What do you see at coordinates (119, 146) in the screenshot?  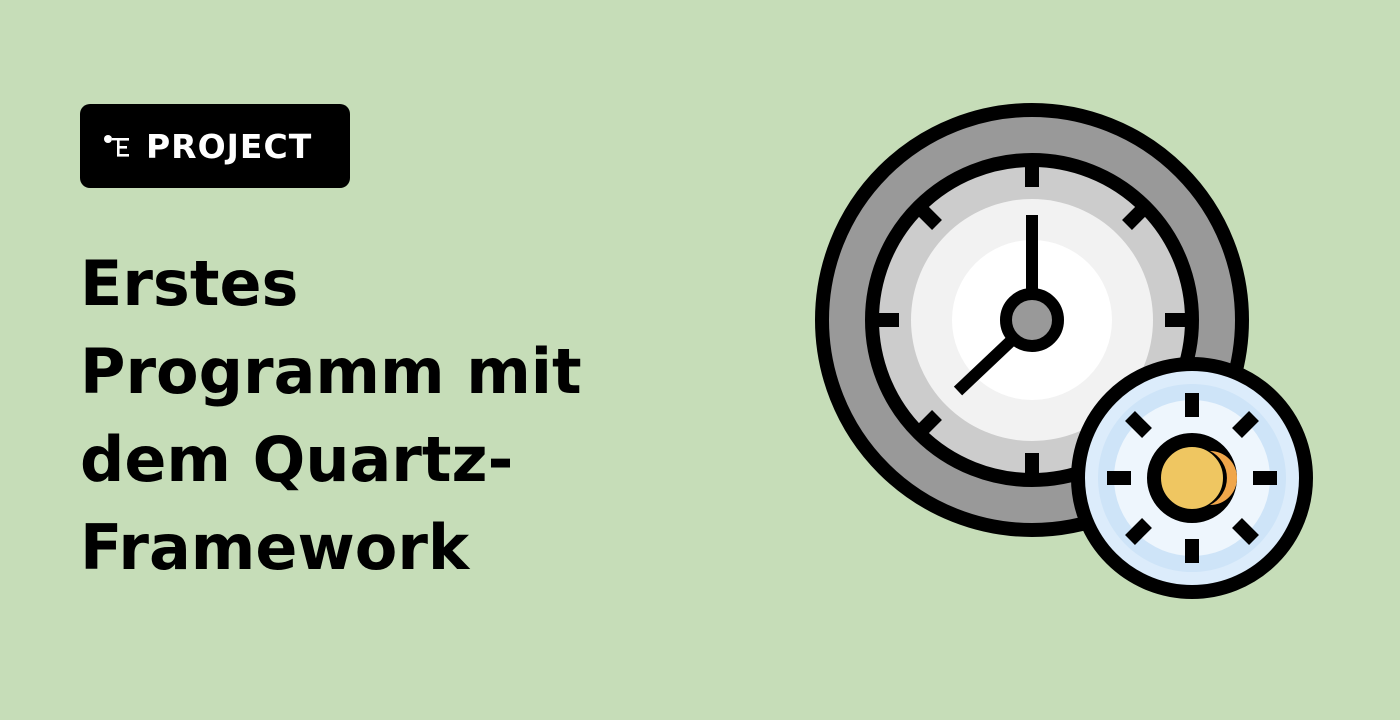 I see `project-tree-icon` at bounding box center [119, 146].